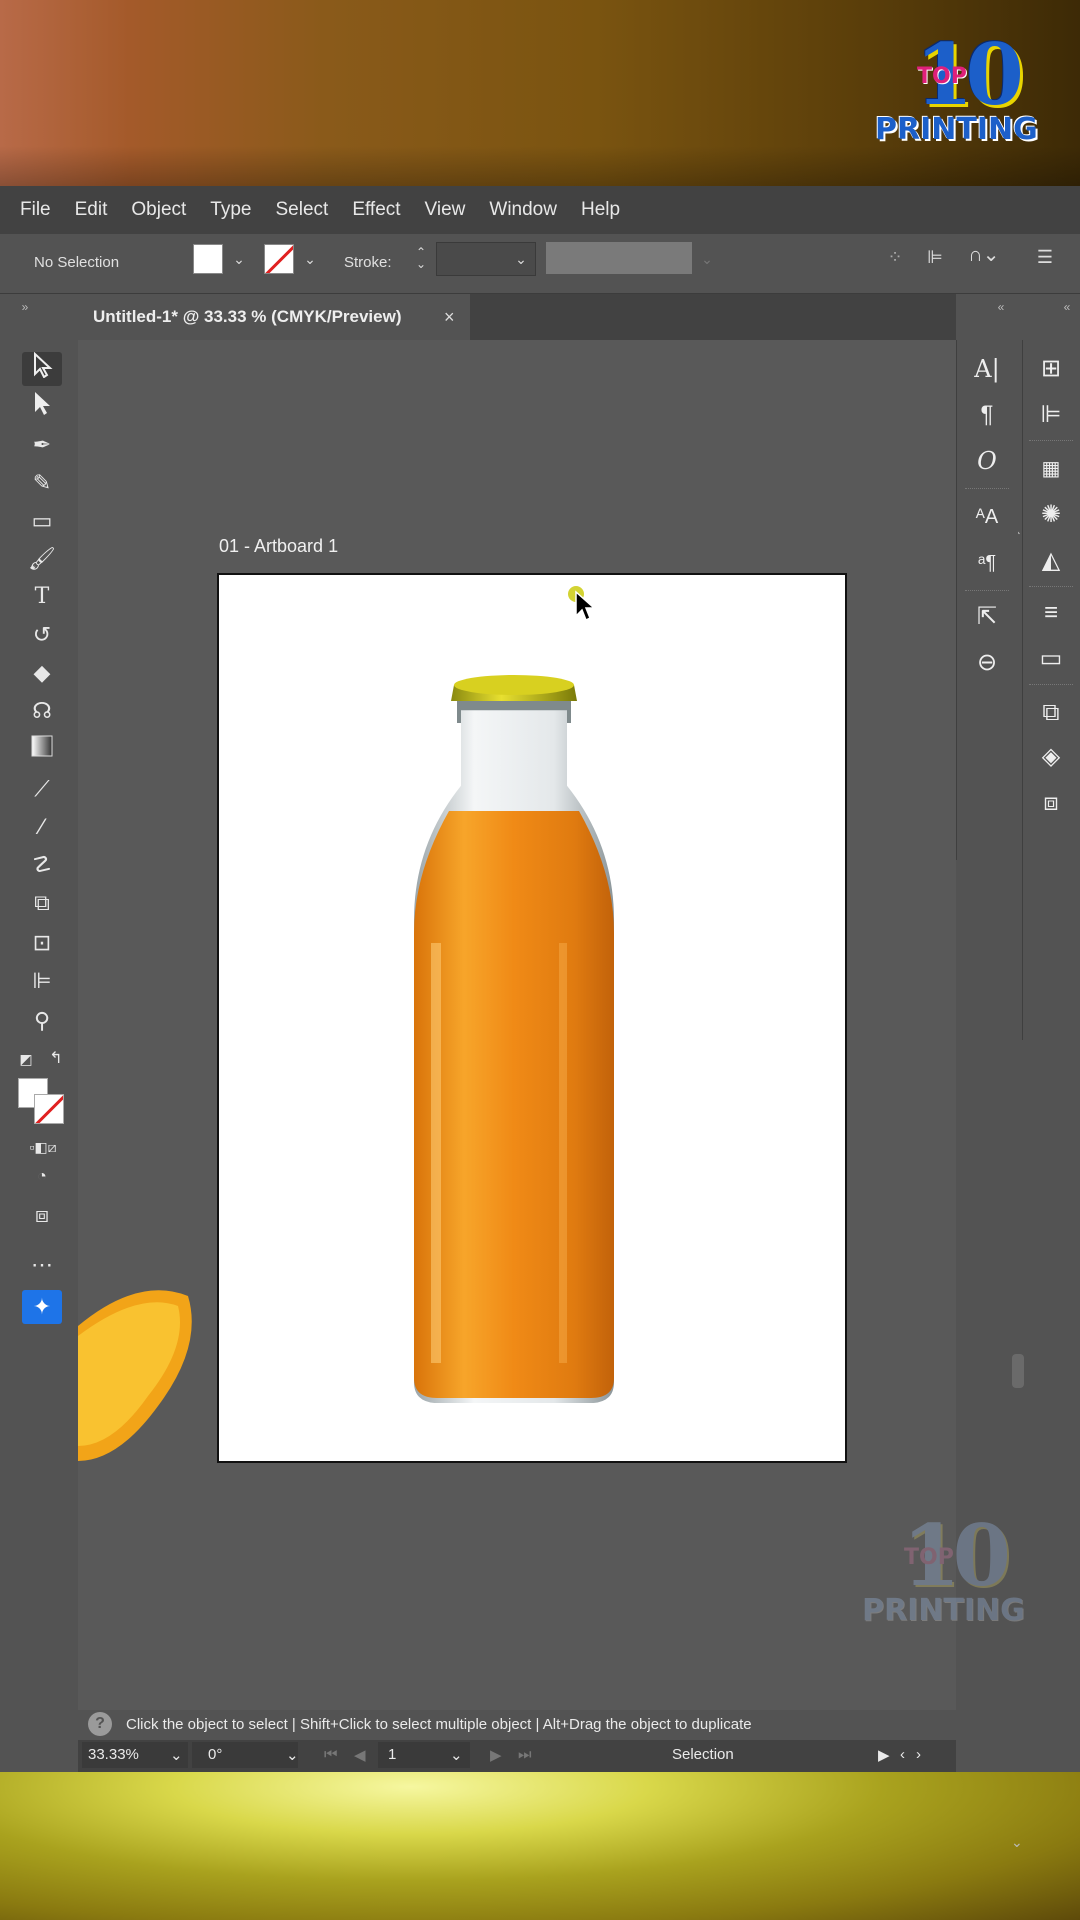 The width and height of the screenshot is (1080, 1920). I want to click on opentype-panel-icon: O, so click(987, 461).